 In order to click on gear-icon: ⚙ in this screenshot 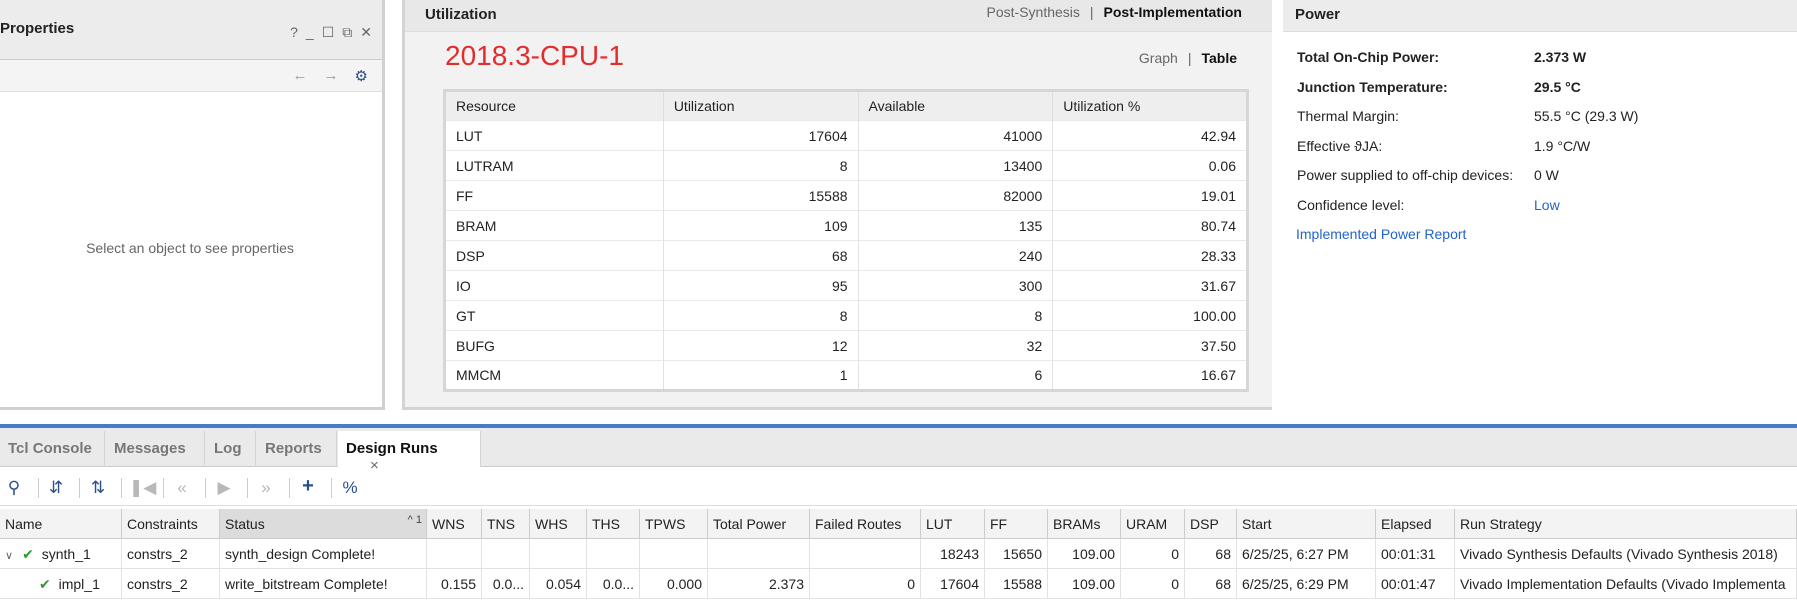, I will do `click(361, 76)`.